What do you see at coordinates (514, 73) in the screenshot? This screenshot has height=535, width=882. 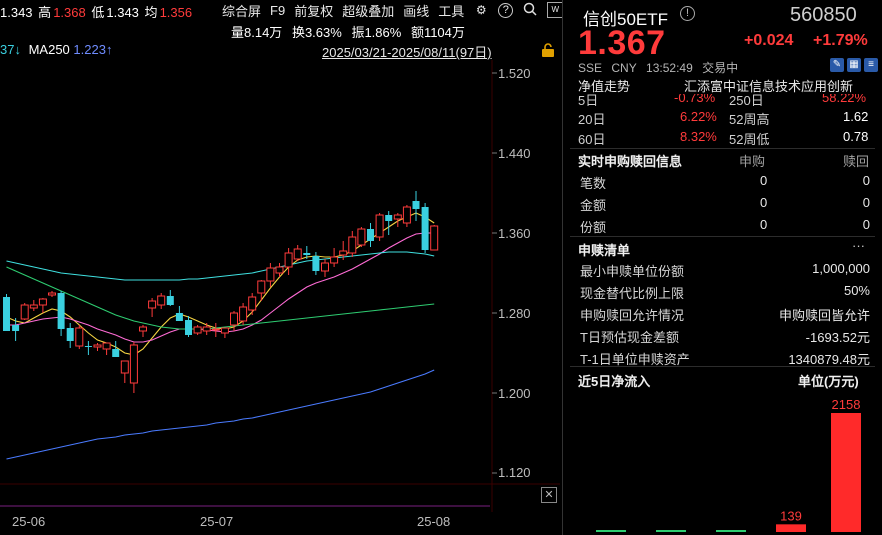 I see `y-tick-label: 1.520` at bounding box center [514, 73].